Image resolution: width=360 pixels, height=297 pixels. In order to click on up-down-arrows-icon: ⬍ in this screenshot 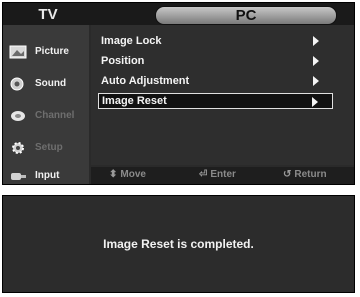, I will do `click(113, 174)`.